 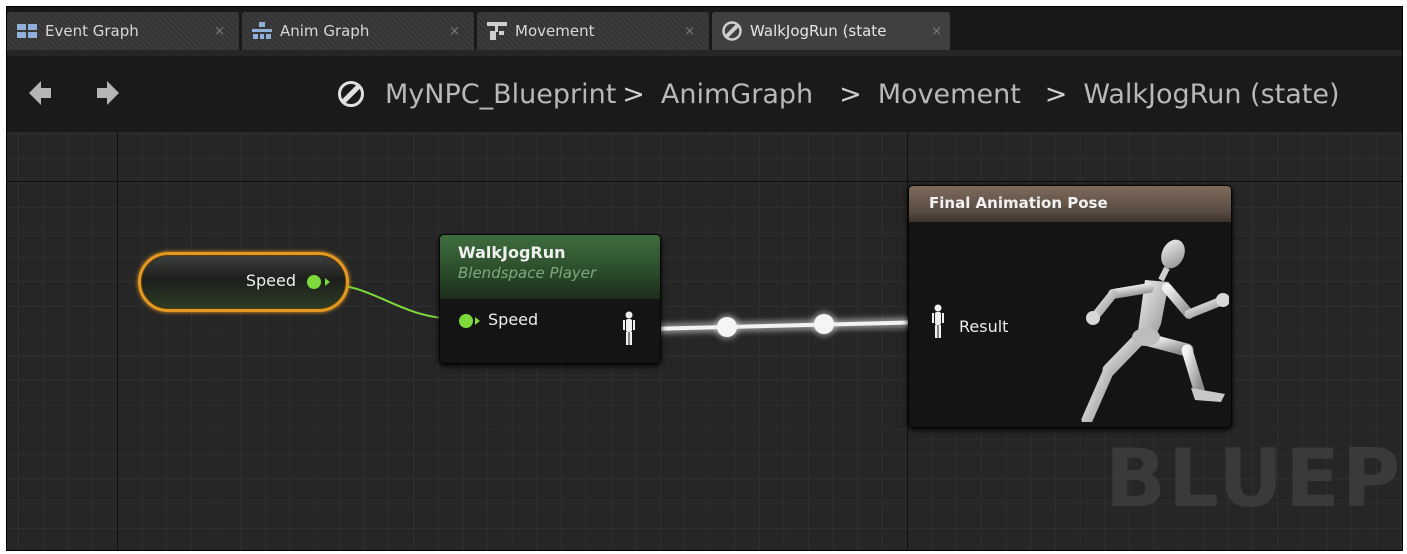 What do you see at coordinates (555, 31) in the screenshot?
I see `tab-label: Movement` at bounding box center [555, 31].